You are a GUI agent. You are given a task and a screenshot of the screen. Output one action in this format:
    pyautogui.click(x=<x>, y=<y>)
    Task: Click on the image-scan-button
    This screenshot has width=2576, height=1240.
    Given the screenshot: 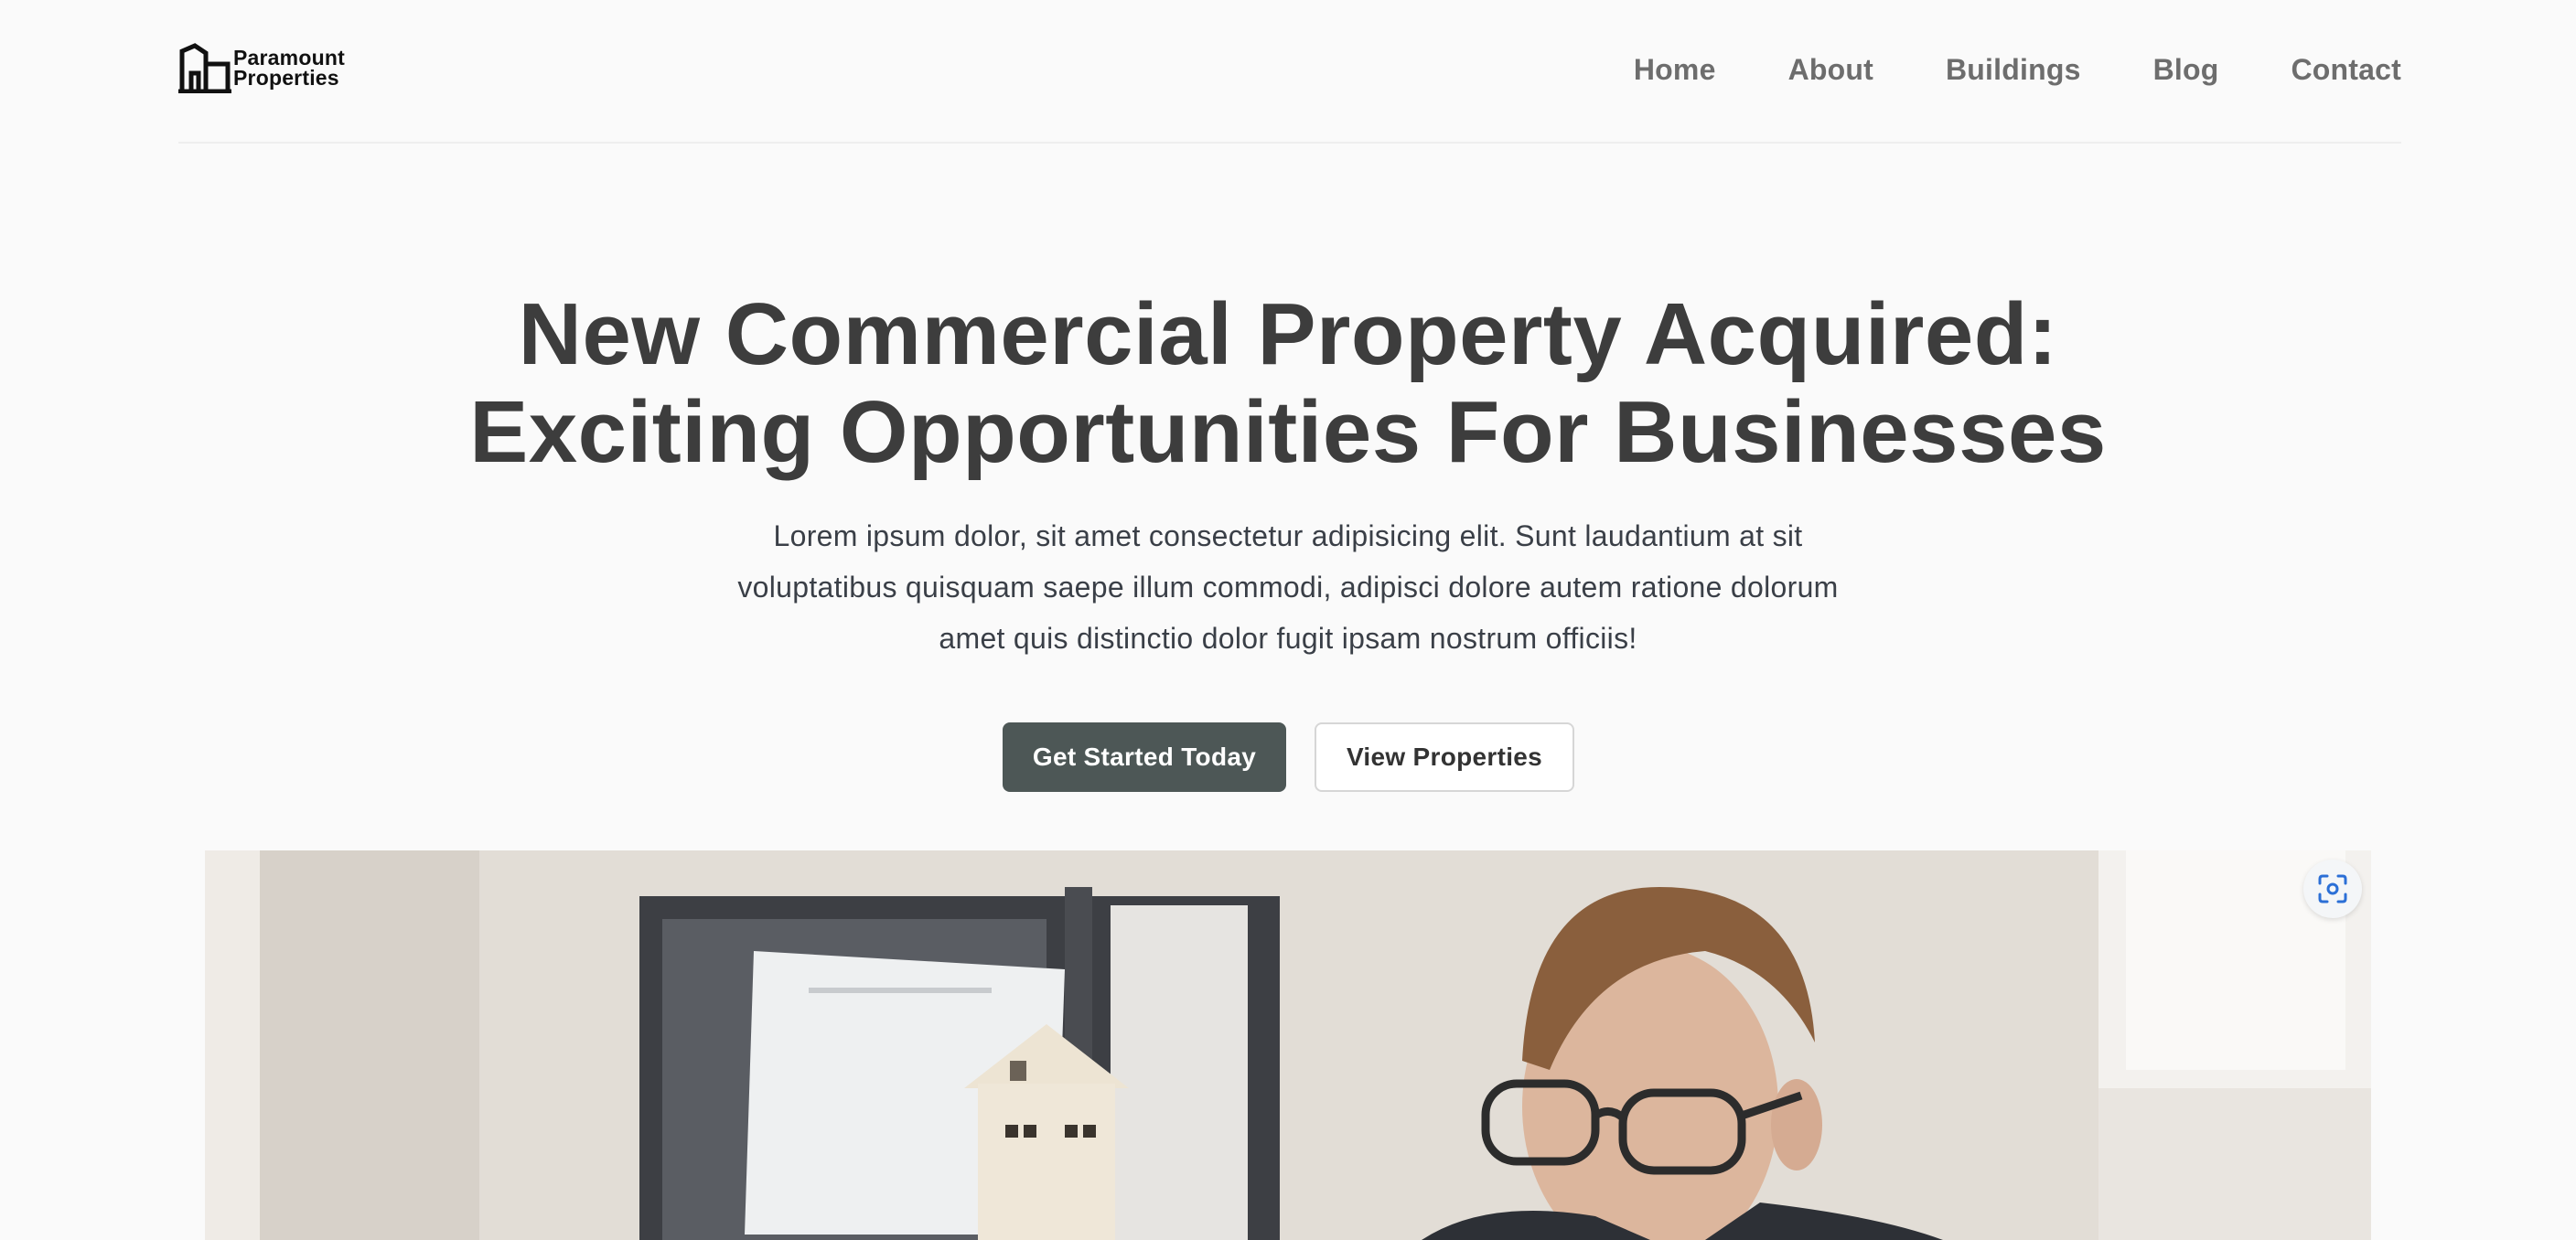 What is the action you would take?
    pyautogui.click(x=2333, y=889)
    